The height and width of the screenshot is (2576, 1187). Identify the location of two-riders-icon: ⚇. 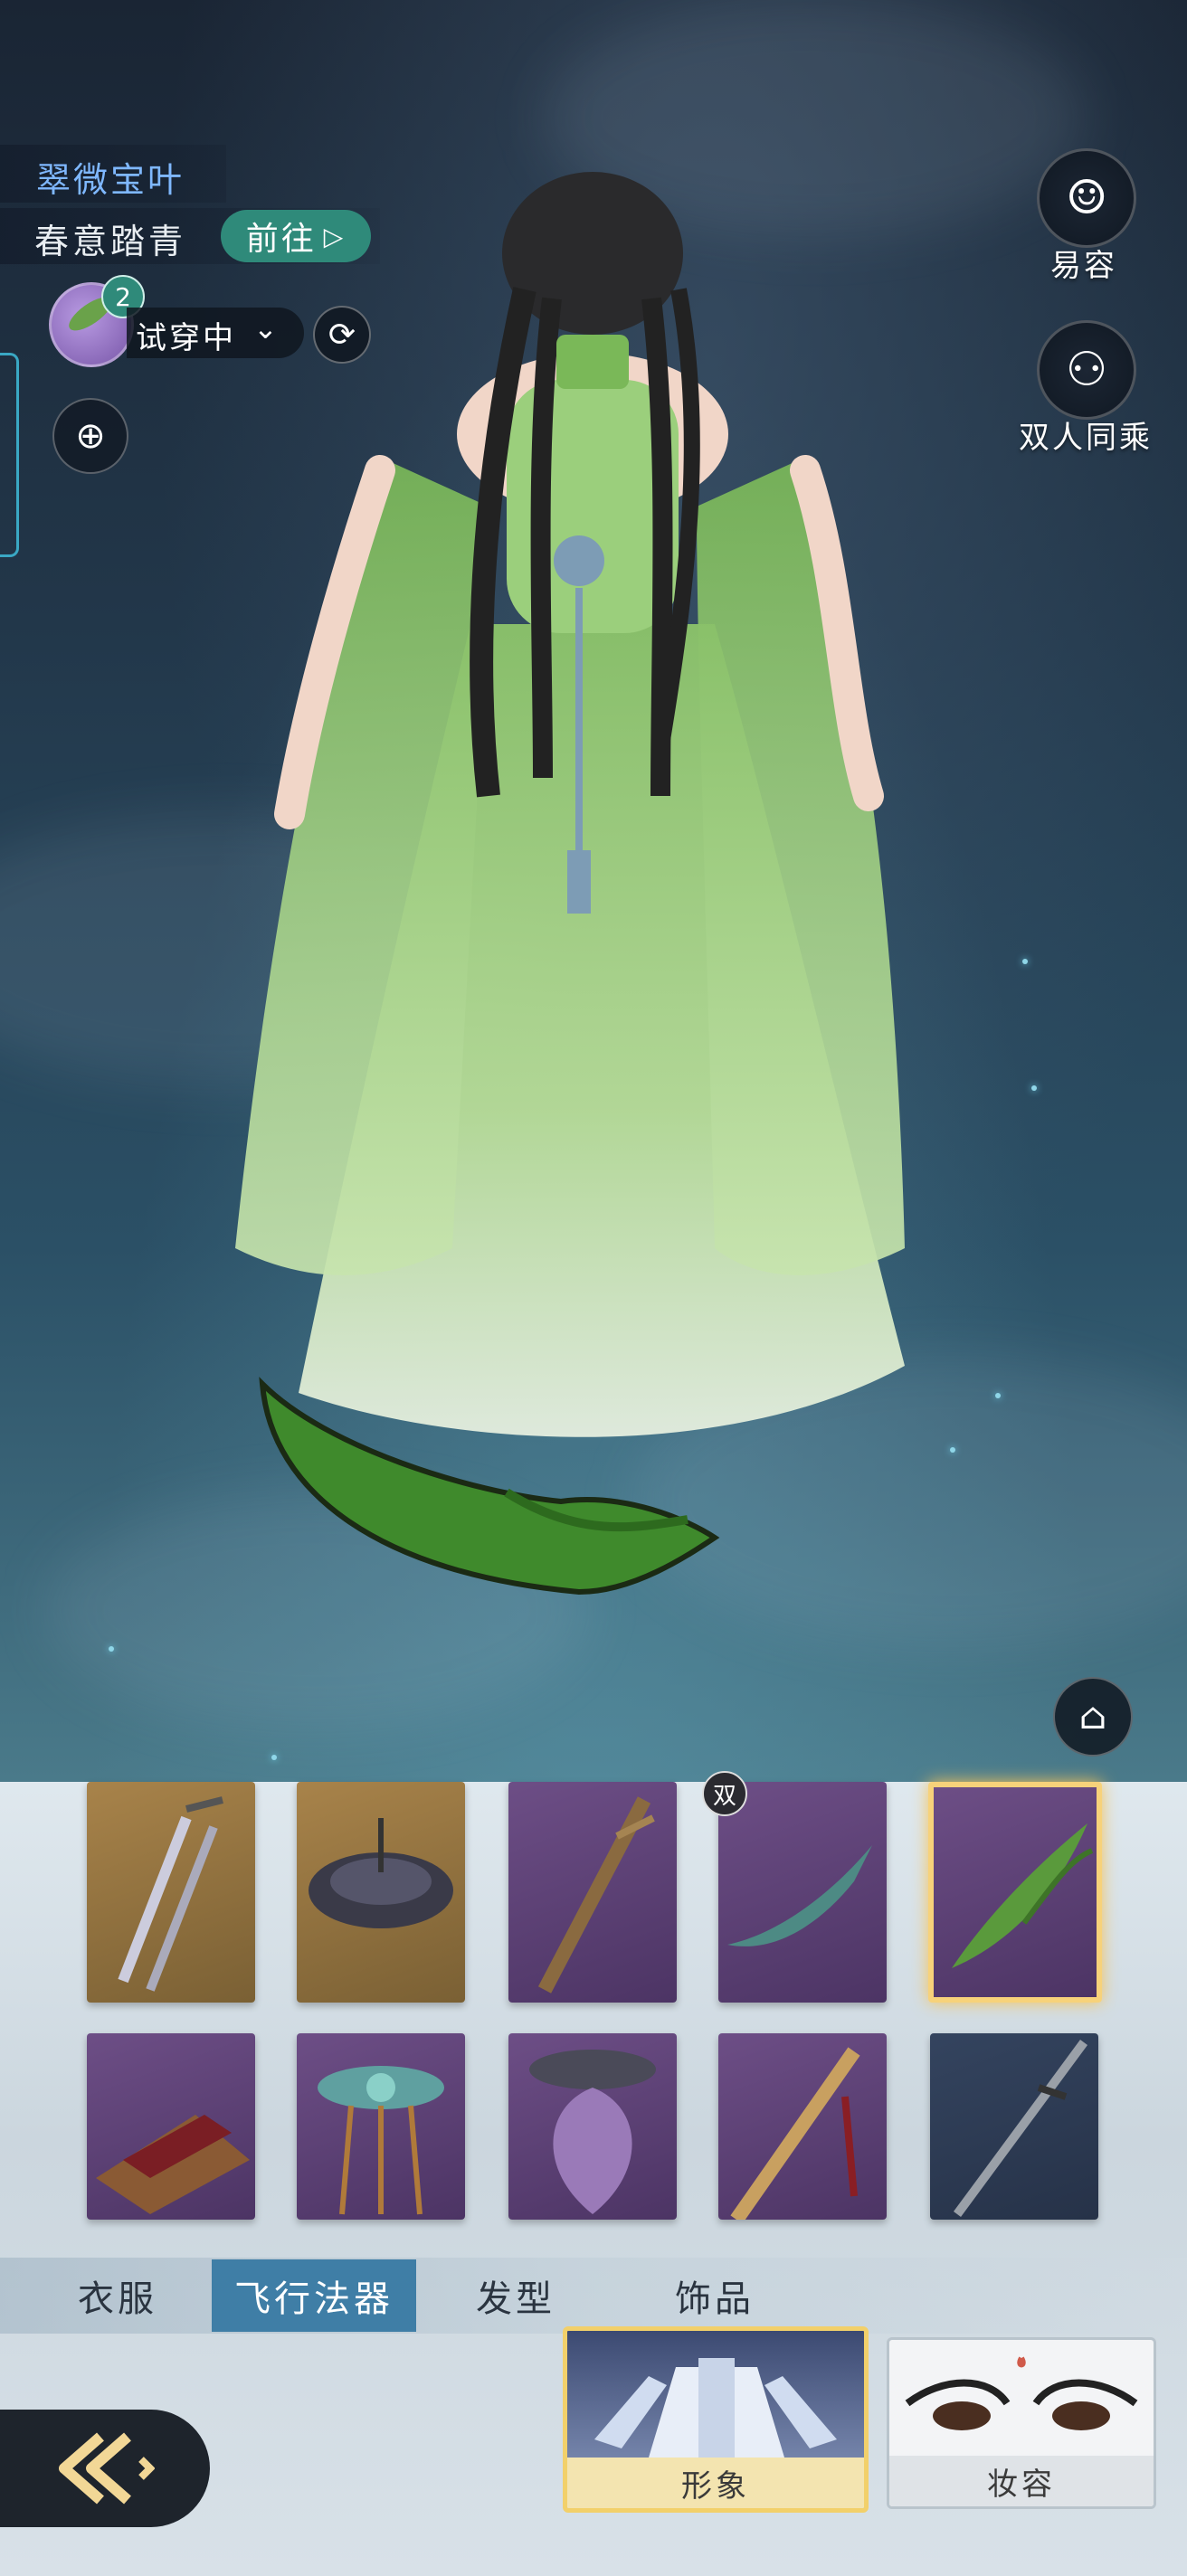
(1086, 370).